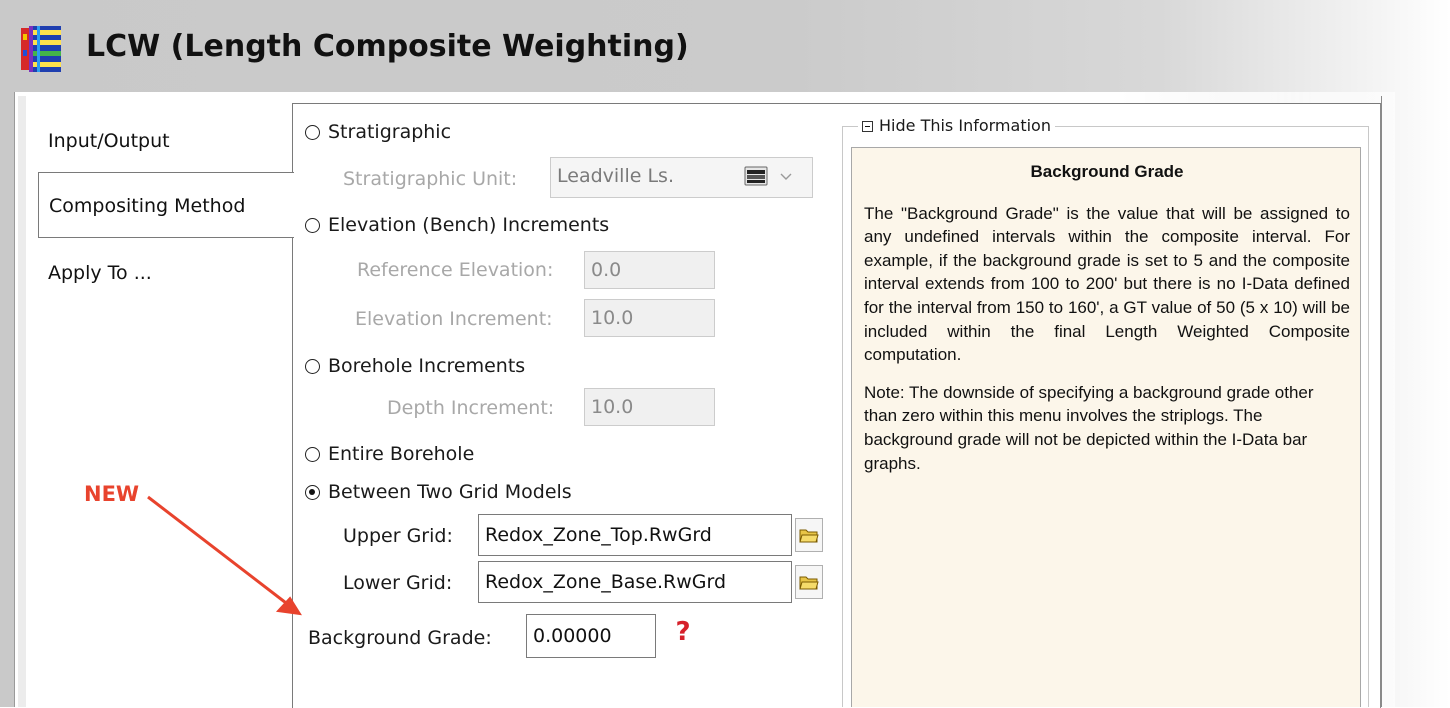 This screenshot has width=1450, height=708. Describe the element at coordinates (455, 270) in the screenshot. I see `reference-elevation-label: Reference Elevation:` at that location.